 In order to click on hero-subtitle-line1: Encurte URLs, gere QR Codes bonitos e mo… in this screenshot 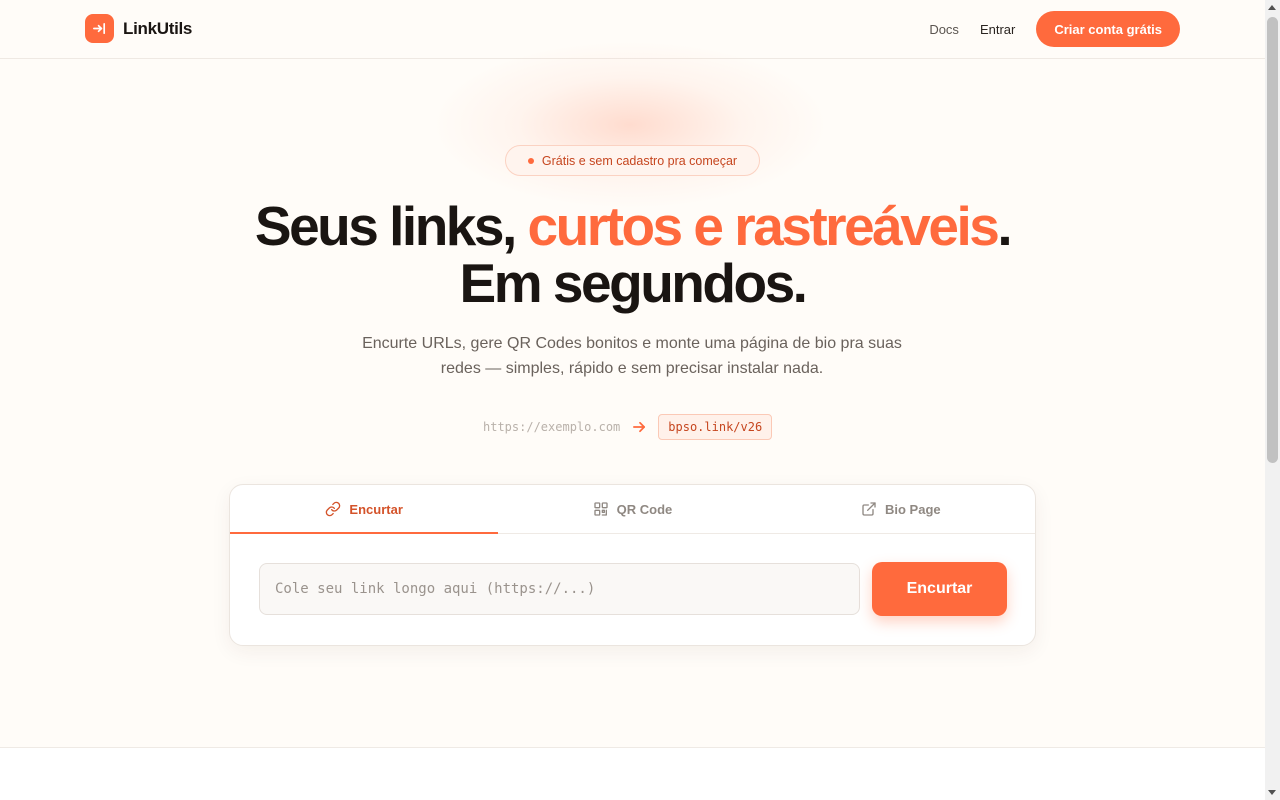, I will do `click(632, 343)`.